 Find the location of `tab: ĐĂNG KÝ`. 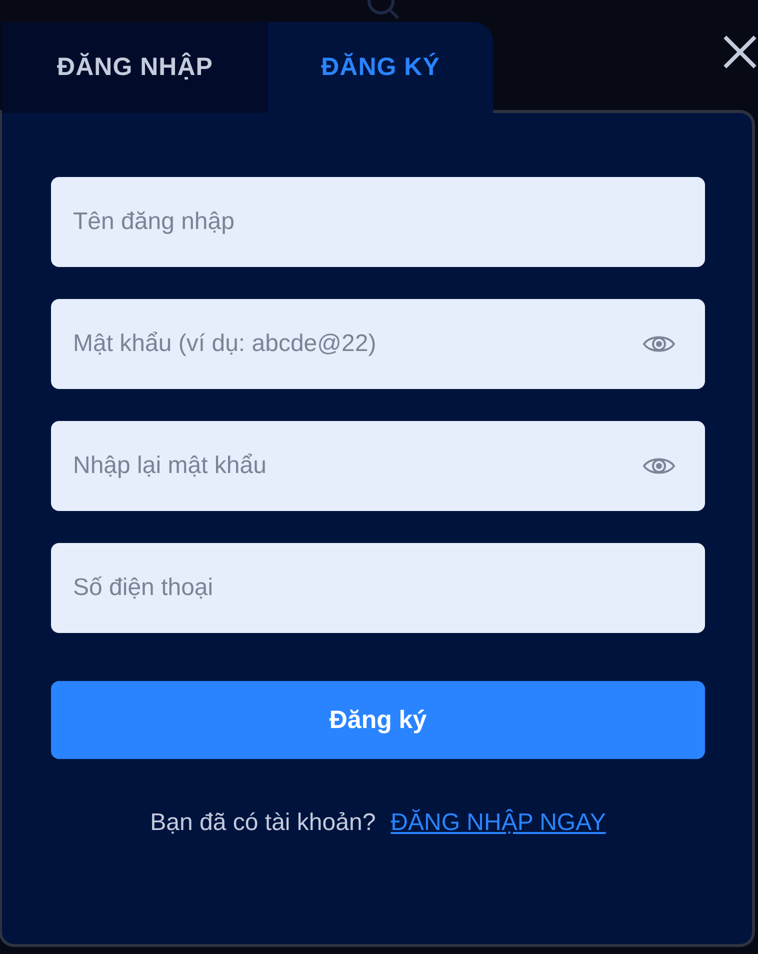

tab: ĐĂNG KÝ is located at coordinates (380, 67).